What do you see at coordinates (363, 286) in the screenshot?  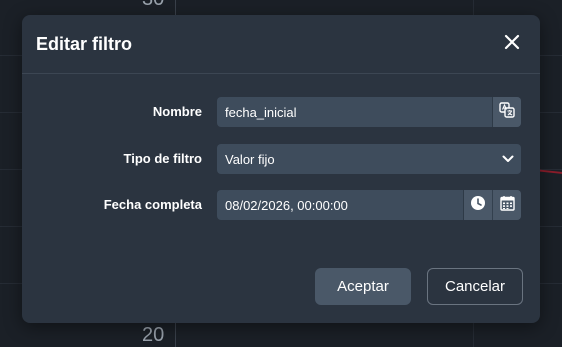 I see `accept-button: Aceptar` at bounding box center [363, 286].